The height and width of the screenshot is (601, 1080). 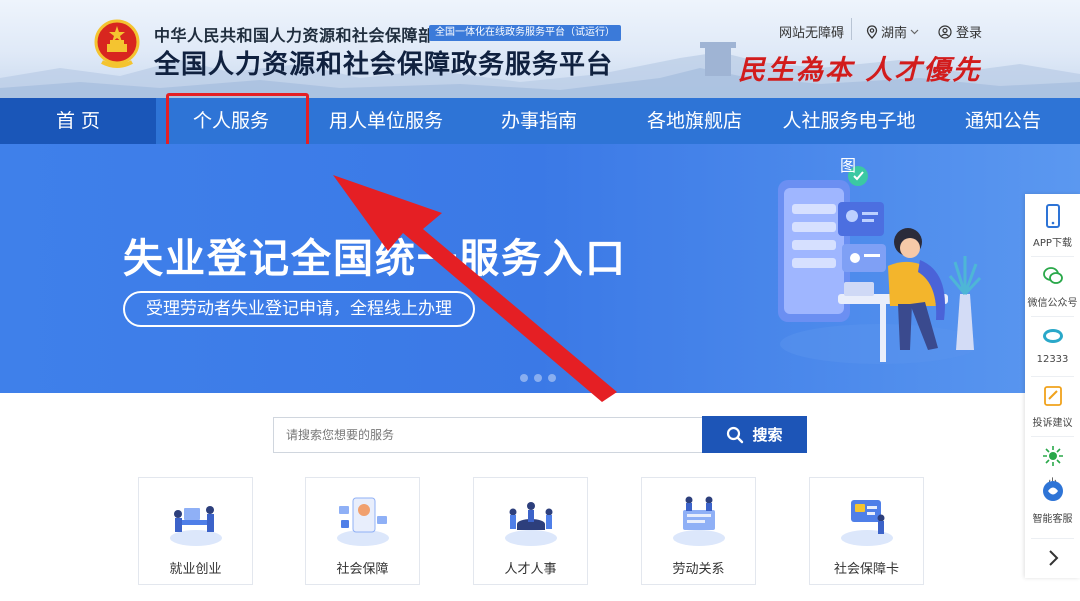 What do you see at coordinates (694, 121) in the screenshot?
I see `nav-flagship-stores: 各地旗舰店` at bounding box center [694, 121].